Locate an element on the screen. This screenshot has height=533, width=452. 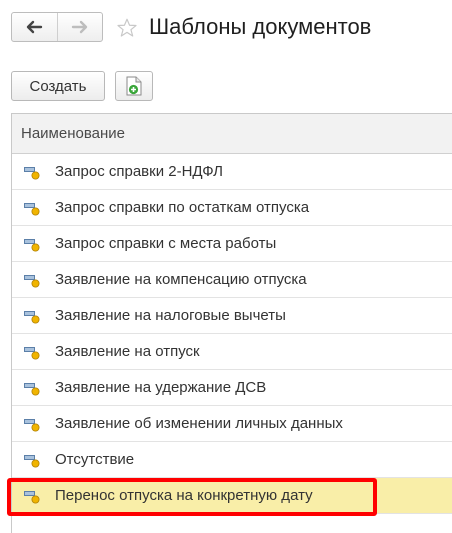
table-row: Отсутствие is located at coordinates (232, 460).